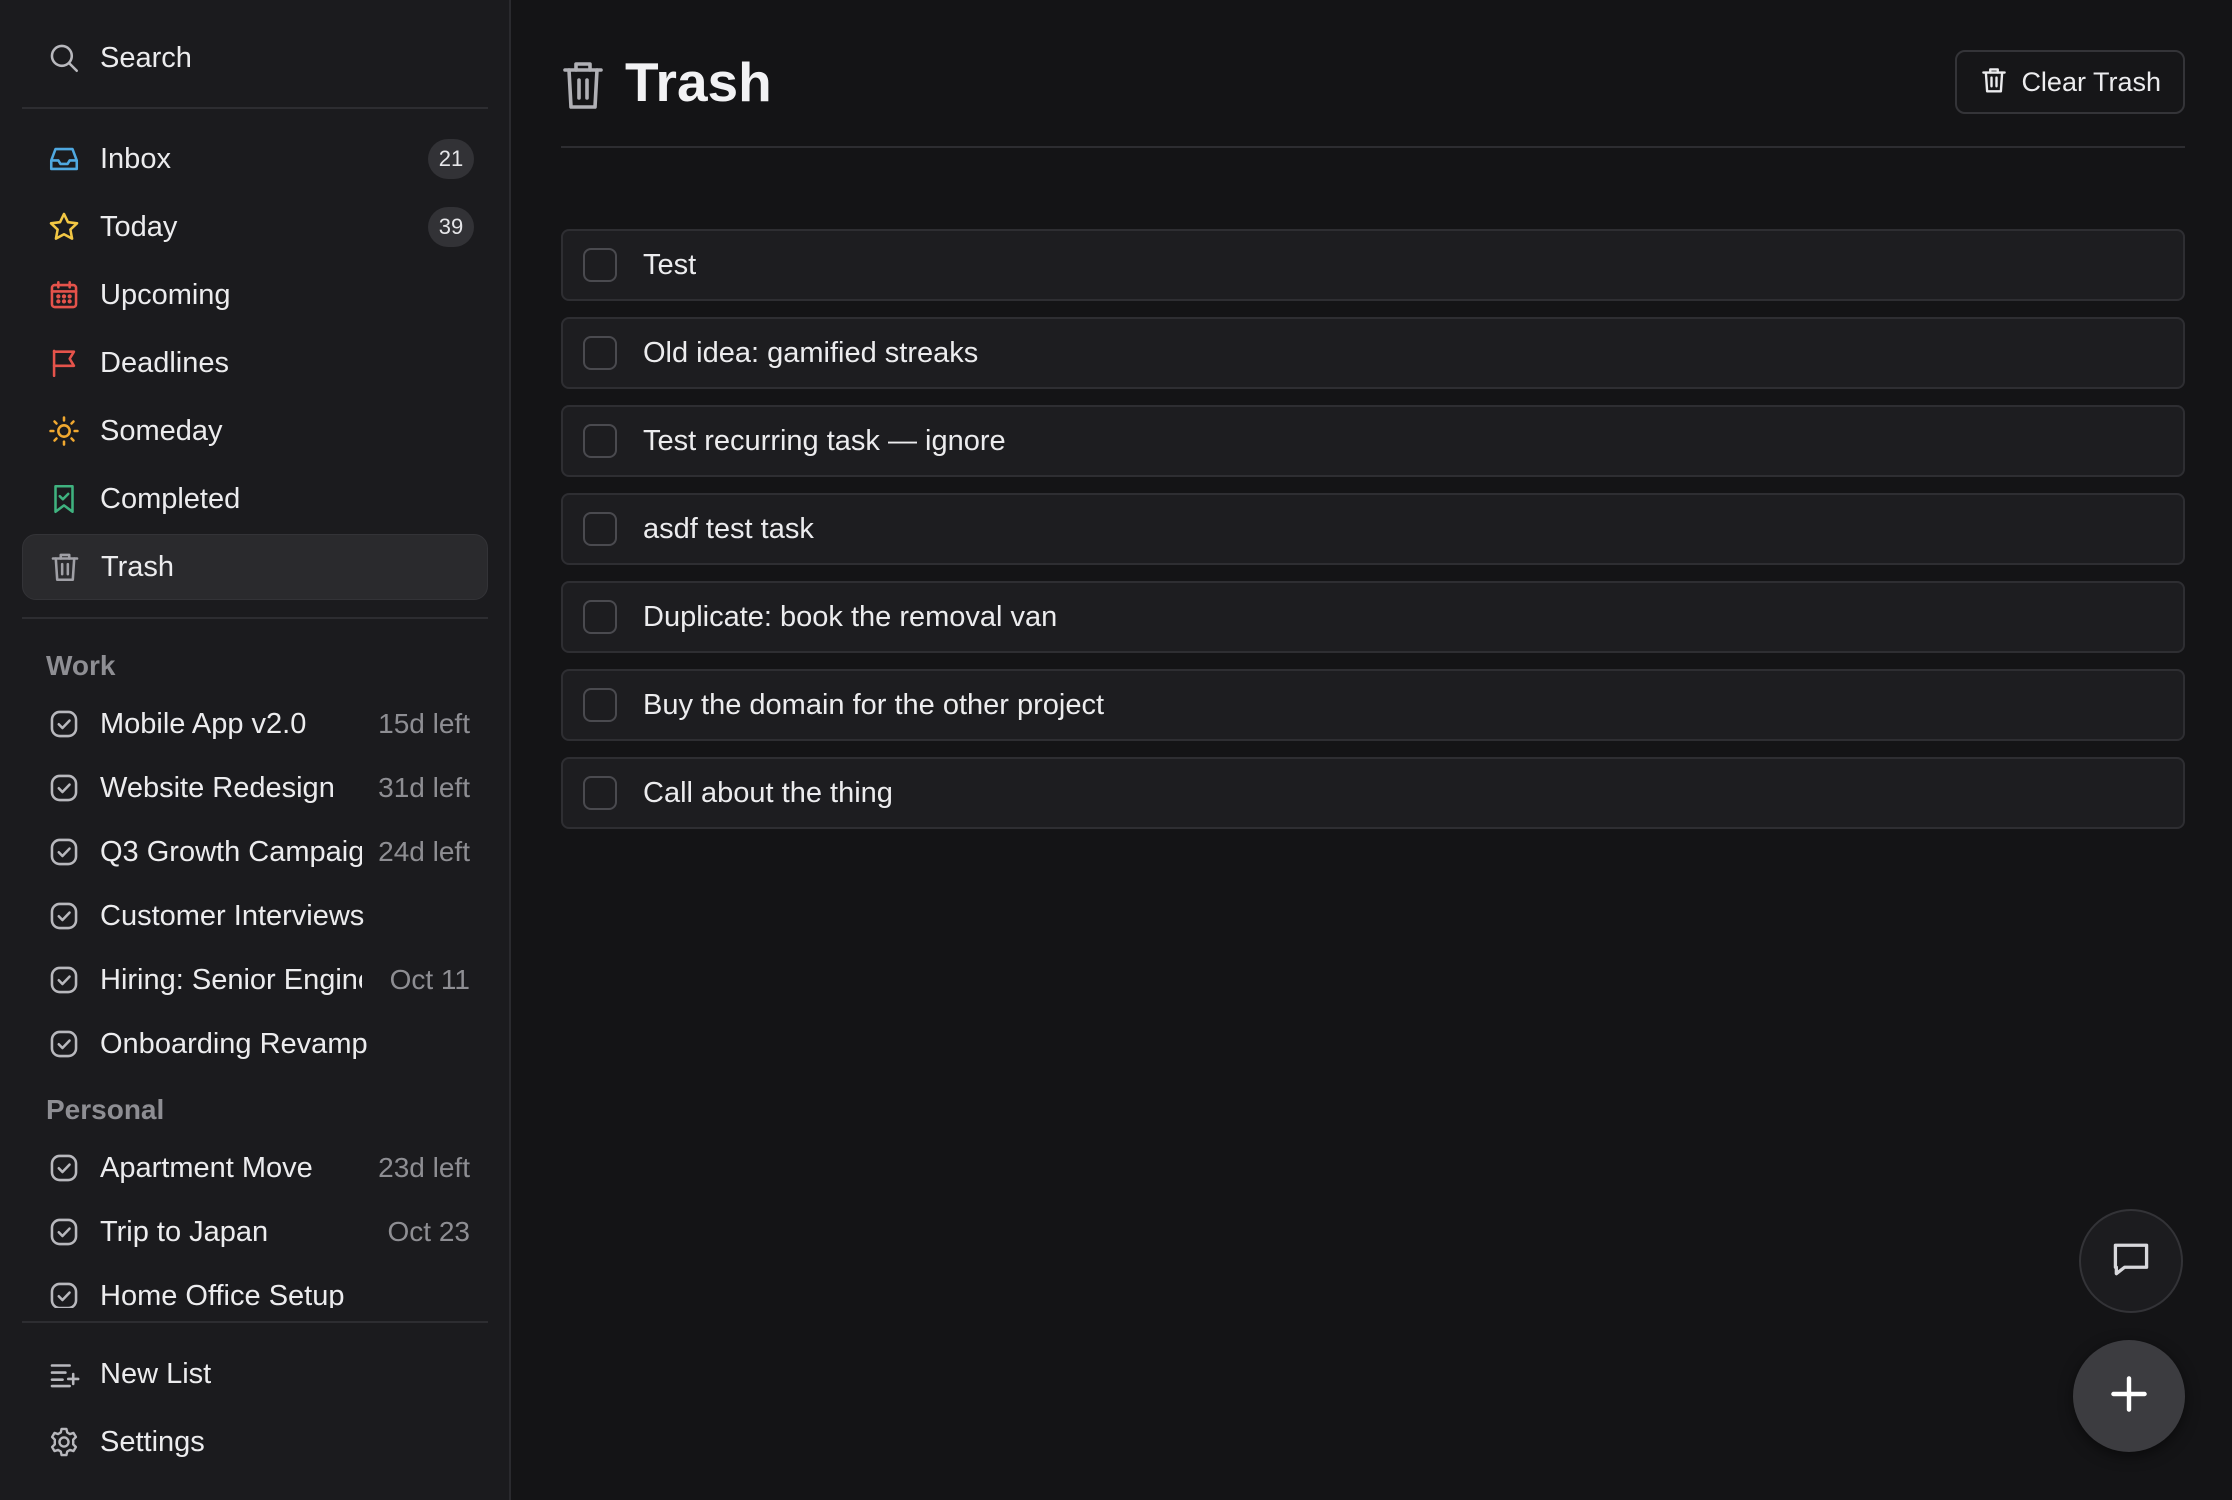 The height and width of the screenshot is (1500, 2232). I want to click on sidebar-item-label: Completed, so click(170, 498).